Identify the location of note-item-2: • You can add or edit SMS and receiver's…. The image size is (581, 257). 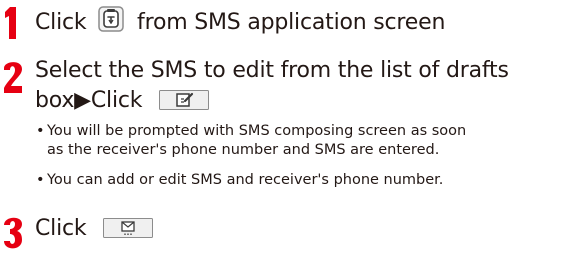
(240, 180).